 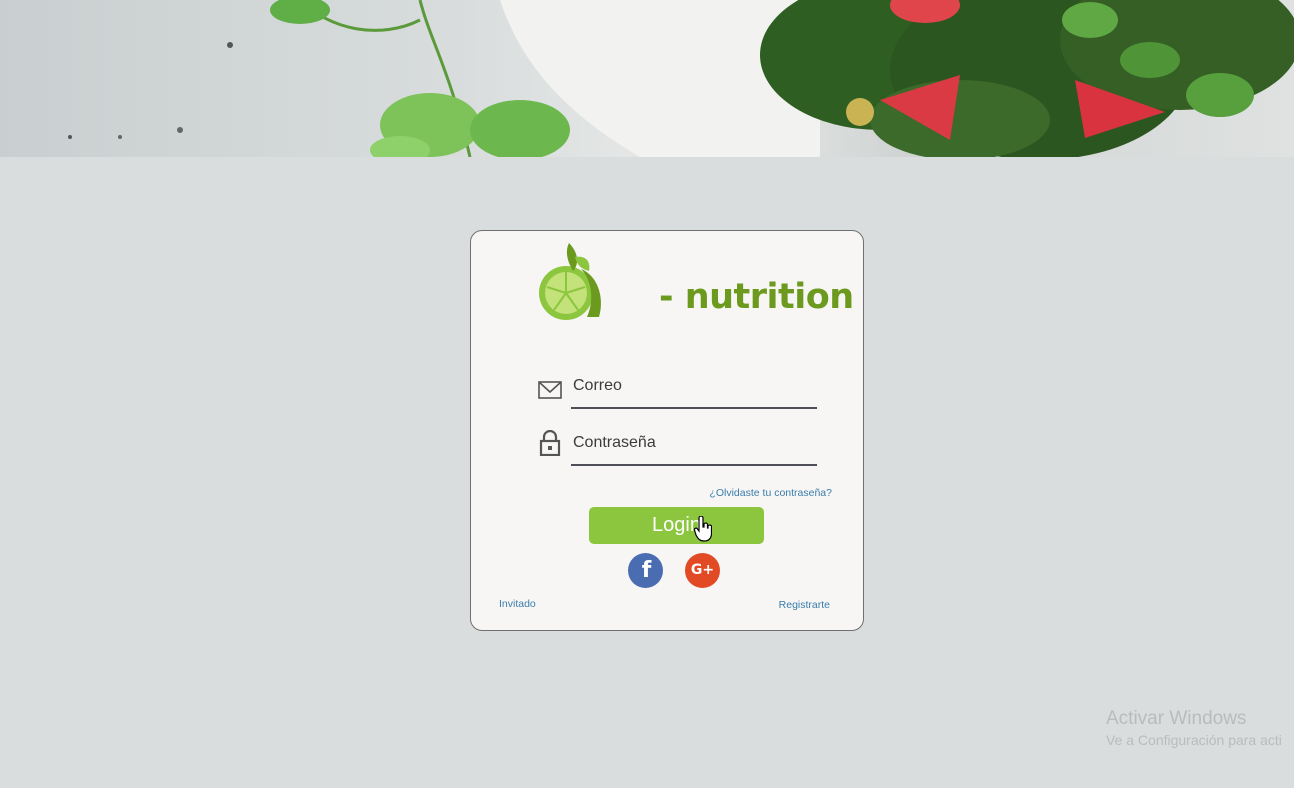 I want to click on envelope-icon, so click(x=550, y=390).